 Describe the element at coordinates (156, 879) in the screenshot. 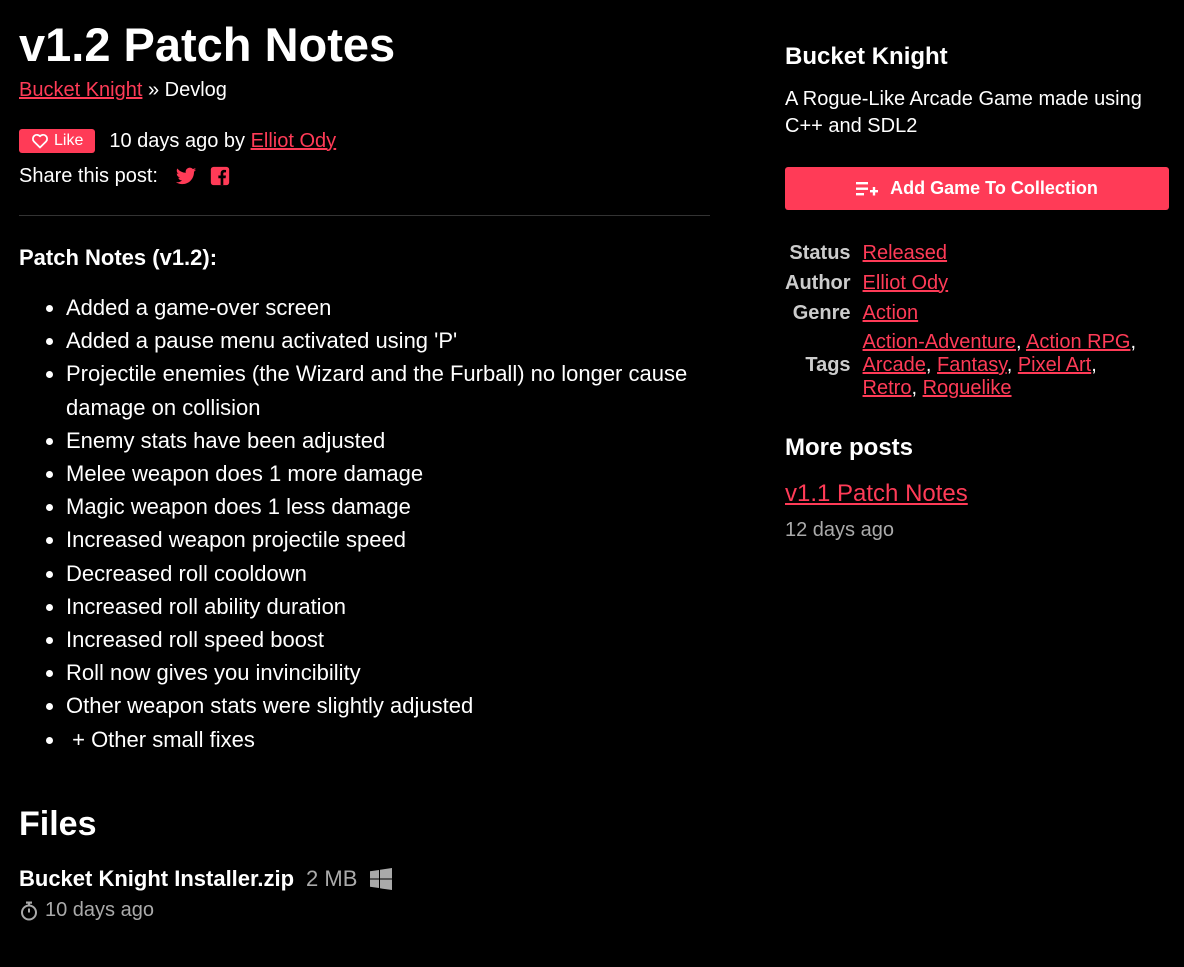

I see `file-name: Bucket Knight Installer.zip` at that location.